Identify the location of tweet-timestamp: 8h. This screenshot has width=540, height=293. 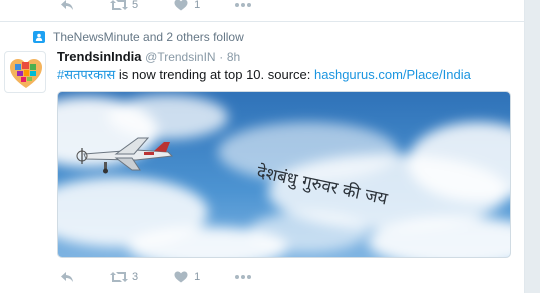
(233, 57).